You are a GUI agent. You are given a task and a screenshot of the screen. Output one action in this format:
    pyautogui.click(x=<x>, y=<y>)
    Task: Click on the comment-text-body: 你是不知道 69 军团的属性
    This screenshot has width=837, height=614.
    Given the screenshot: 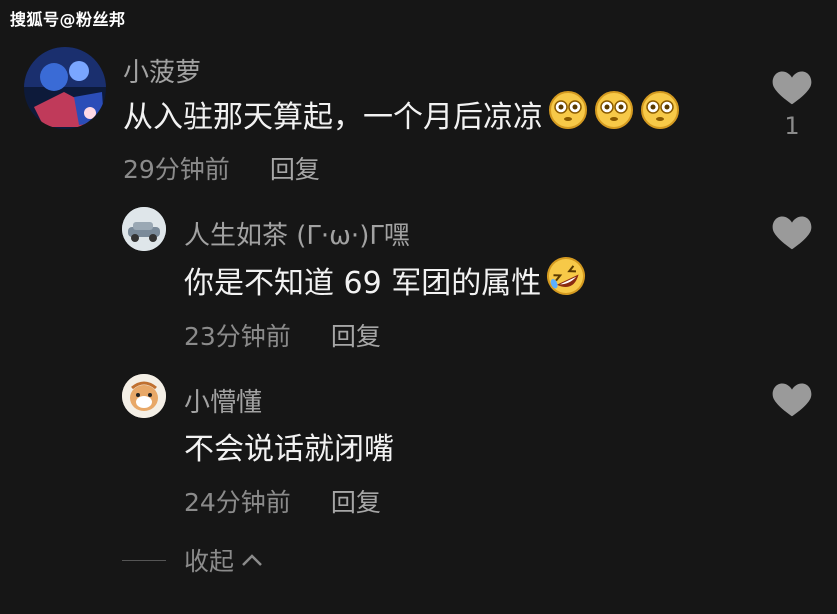 What is the action you would take?
    pyautogui.click(x=363, y=283)
    